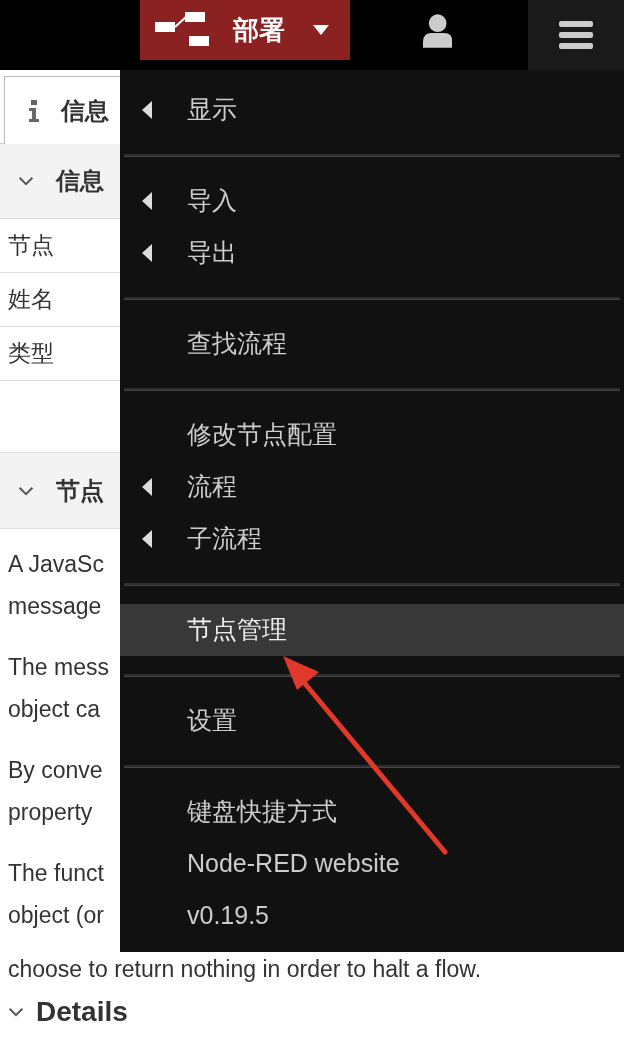 The height and width of the screenshot is (1058, 624). I want to click on menu-item: 设置, so click(372, 721).